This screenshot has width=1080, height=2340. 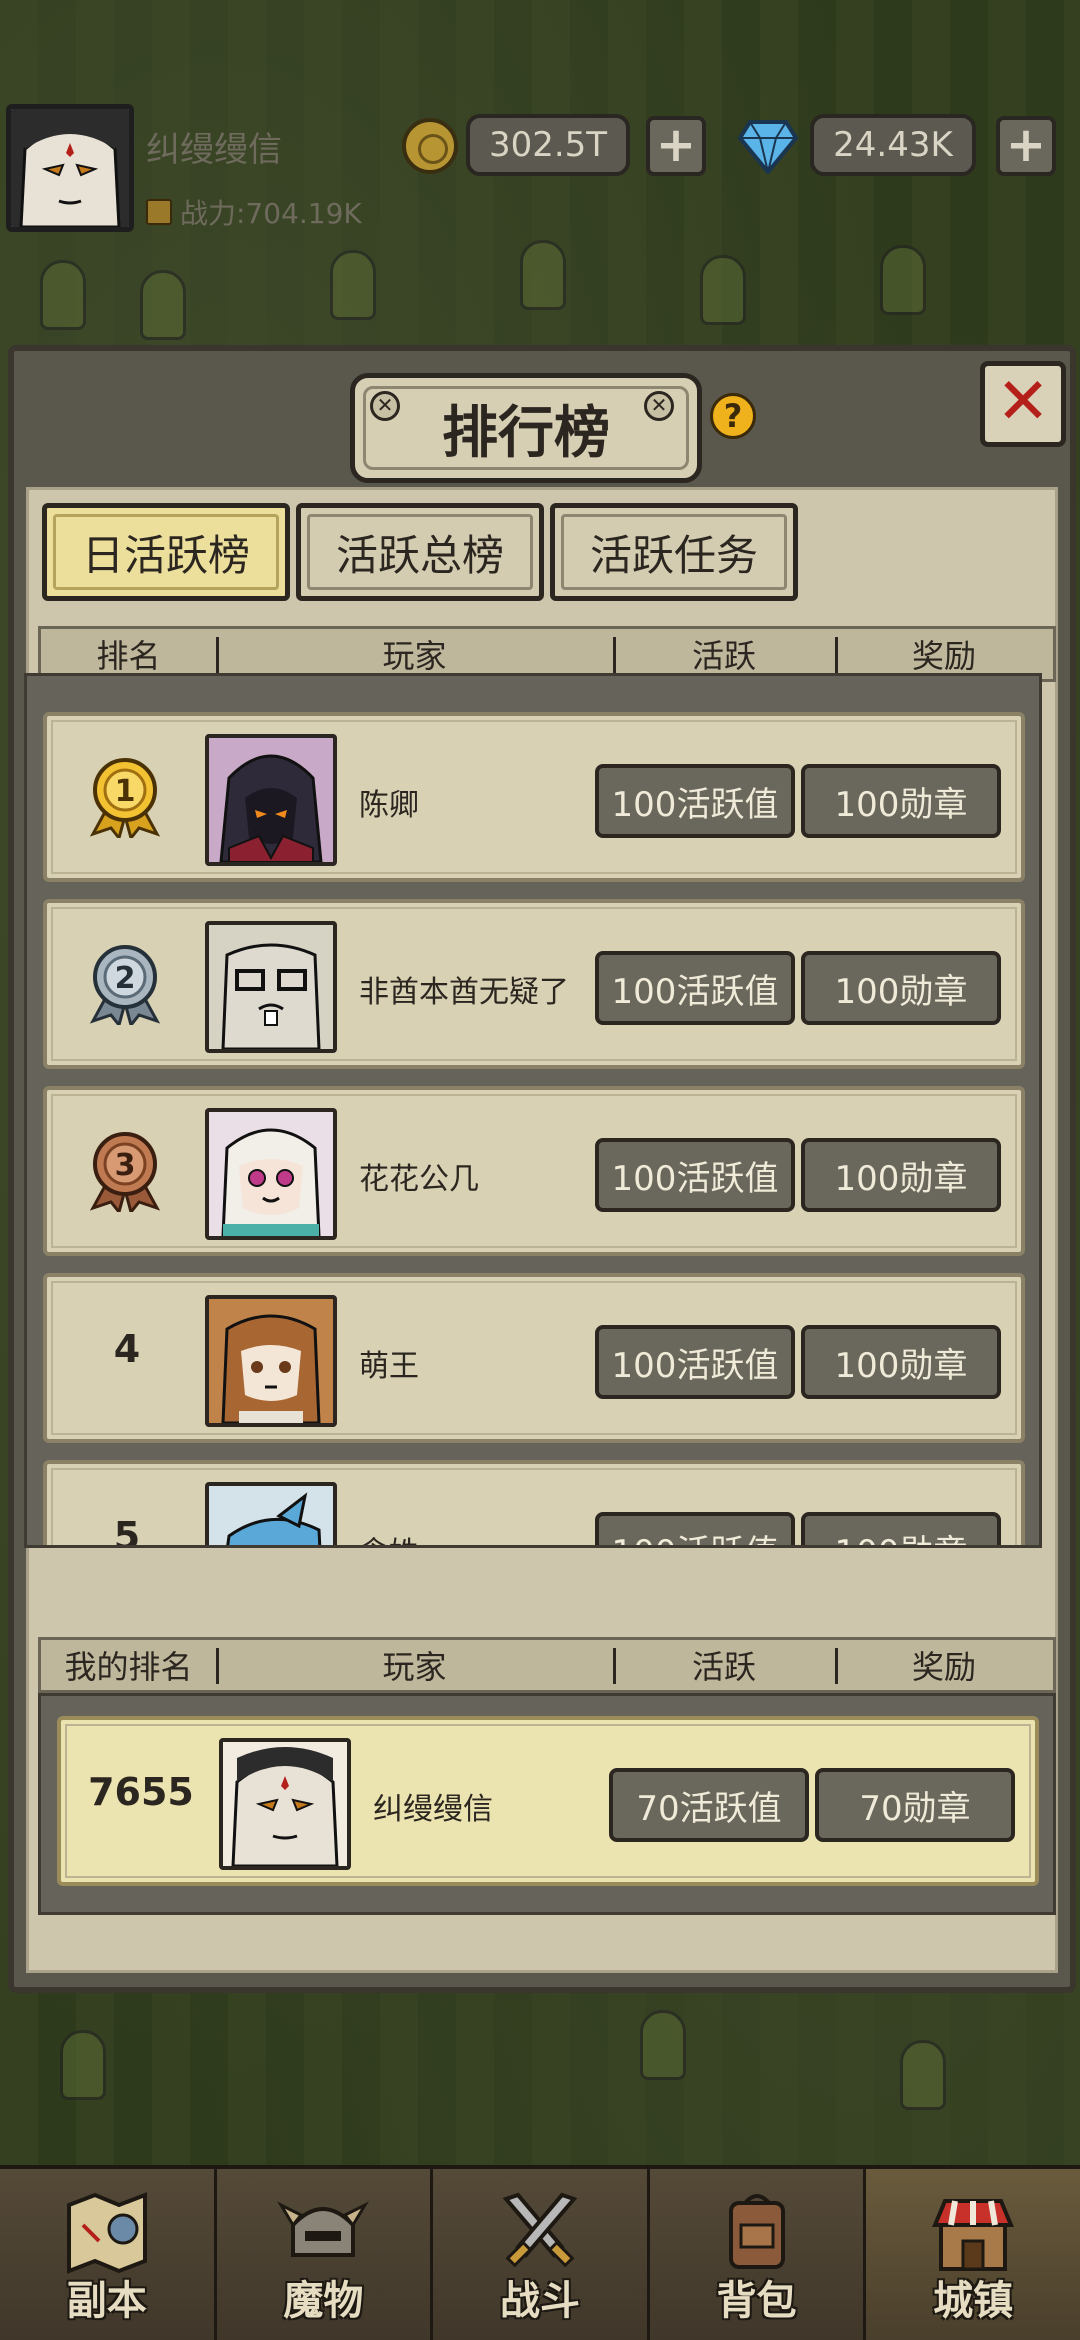 What do you see at coordinates (127, 1349) in the screenshot?
I see `rank-number: 4` at bounding box center [127, 1349].